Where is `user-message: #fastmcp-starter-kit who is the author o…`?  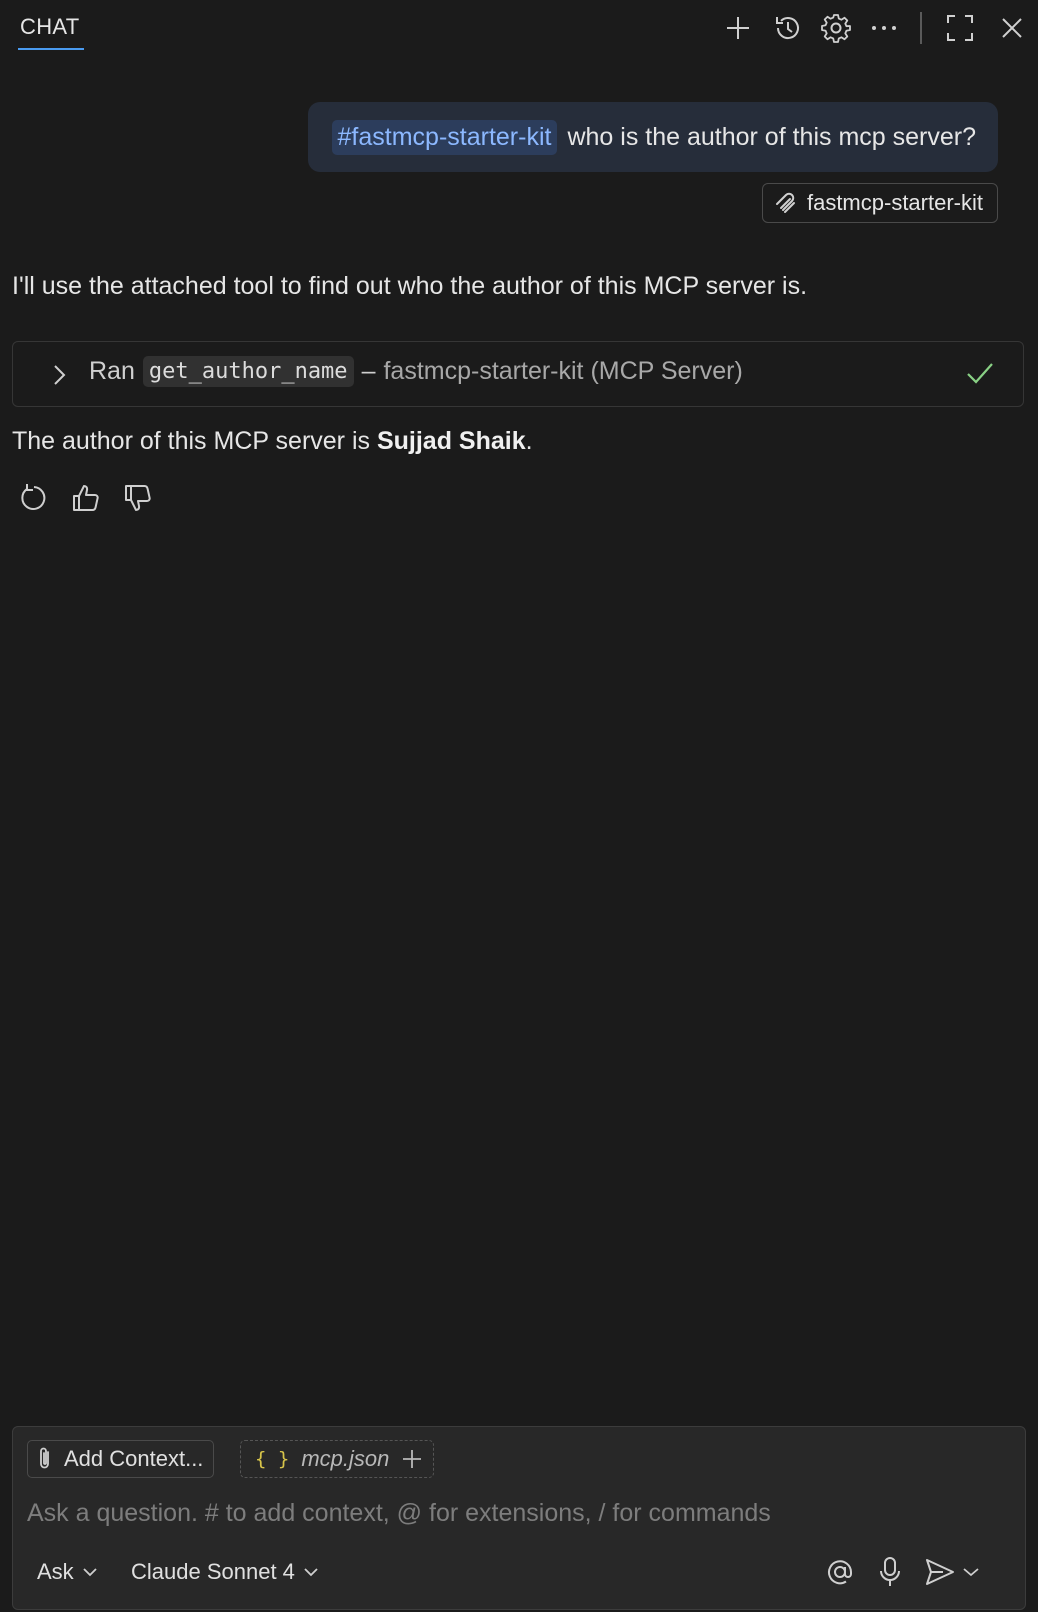
user-message: #fastmcp-starter-kit who is the author o… is located at coordinates (652, 137).